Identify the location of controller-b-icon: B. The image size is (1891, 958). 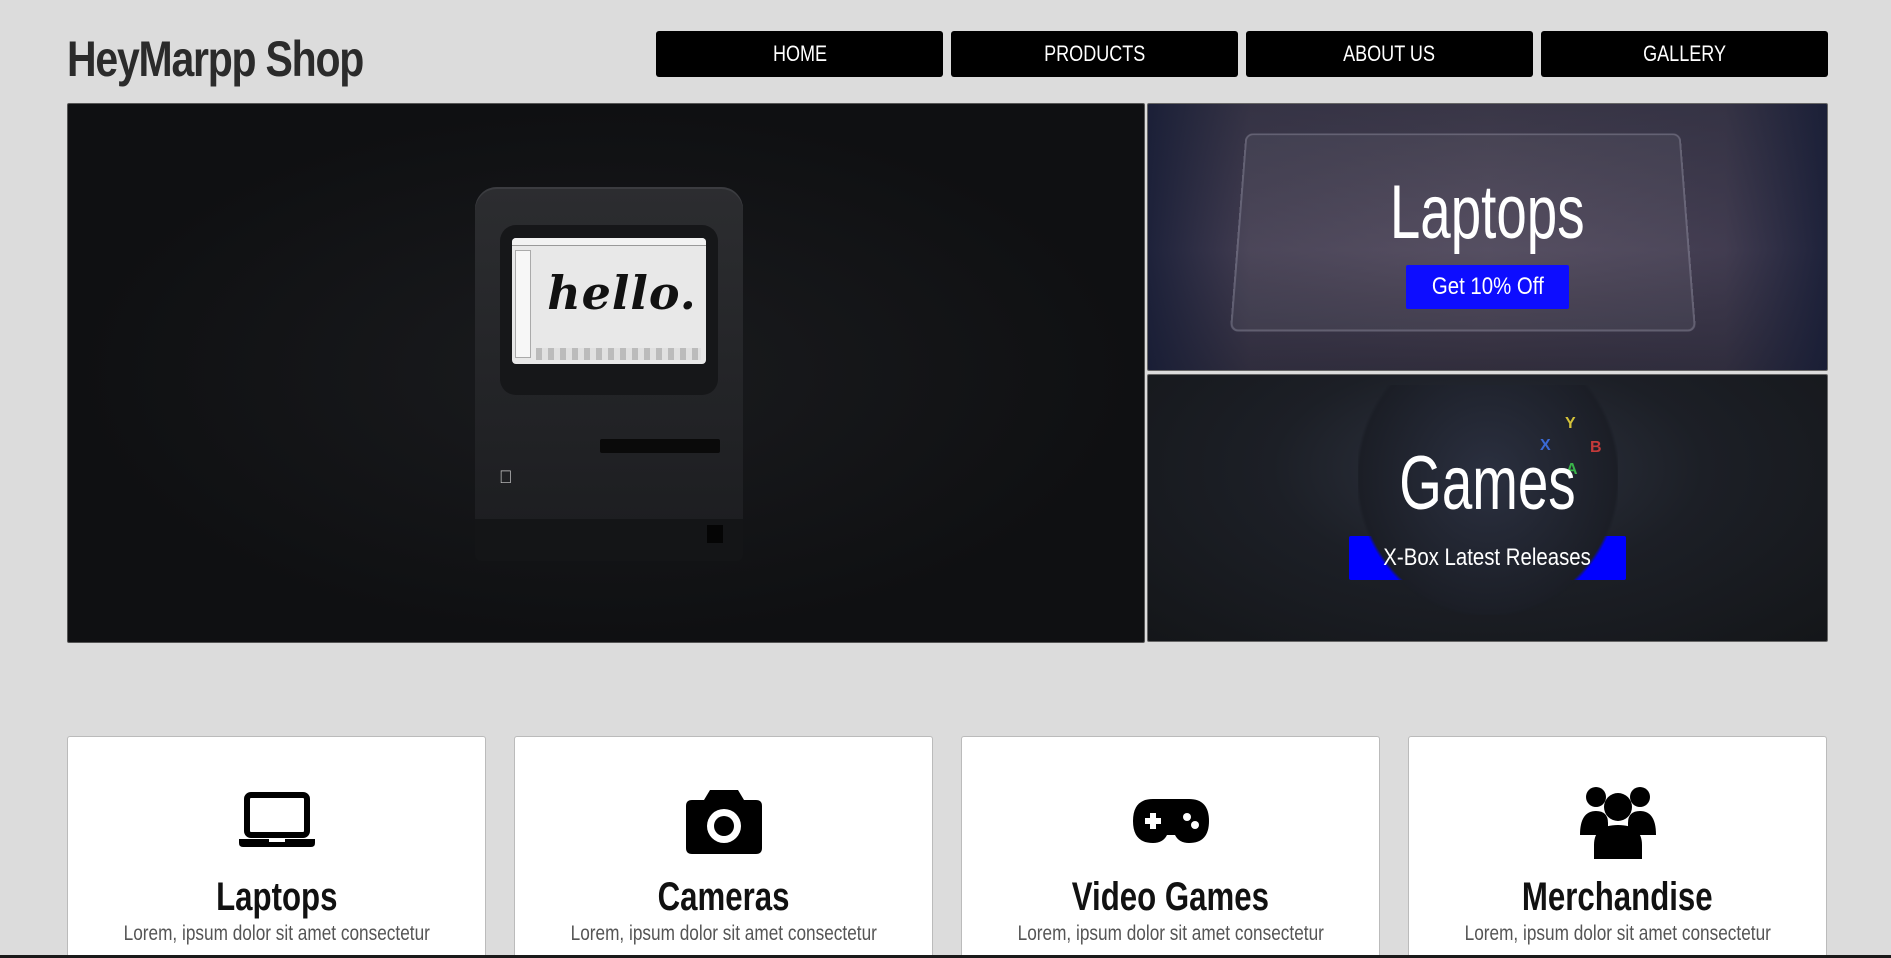
(1596, 447).